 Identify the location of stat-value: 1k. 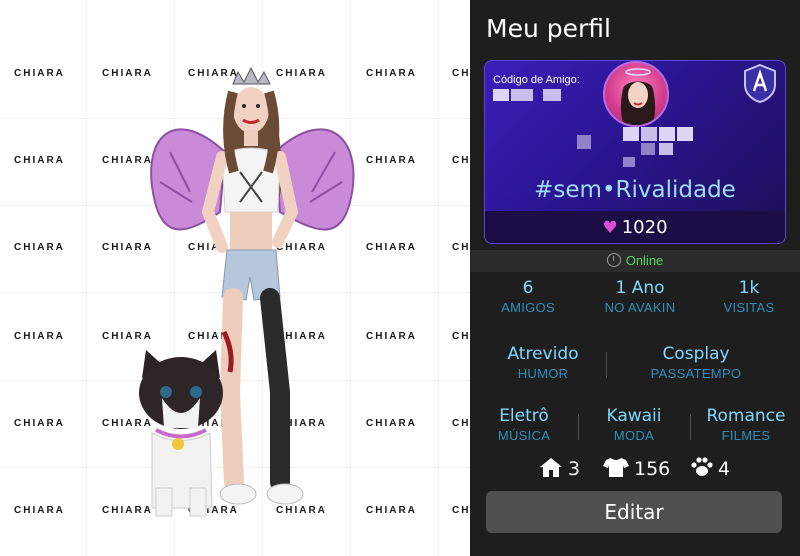
(749, 288).